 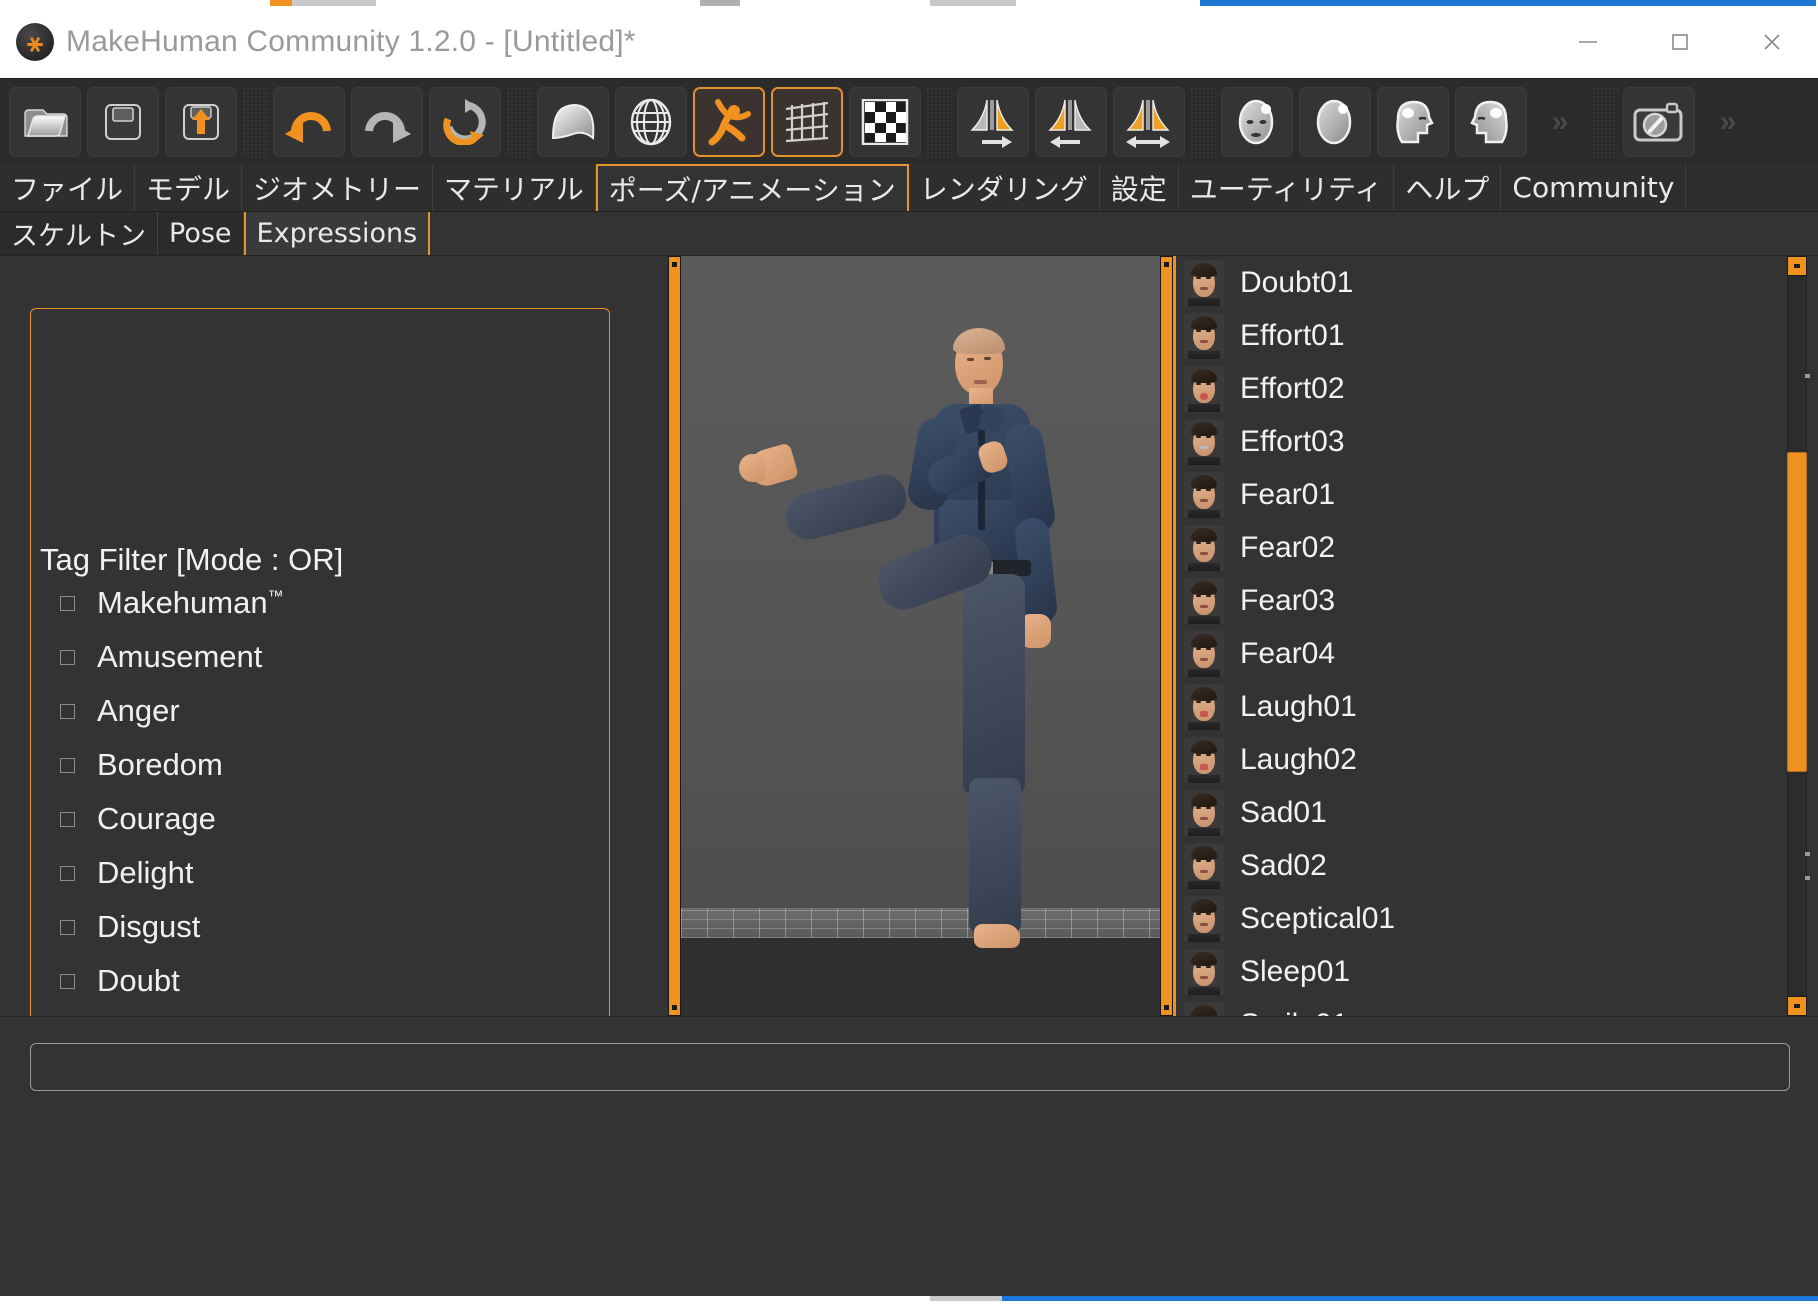 What do you see at coordinates (573, 121) in the screenshot?
I see `smooth-icon` at bounding box center [573, 121].